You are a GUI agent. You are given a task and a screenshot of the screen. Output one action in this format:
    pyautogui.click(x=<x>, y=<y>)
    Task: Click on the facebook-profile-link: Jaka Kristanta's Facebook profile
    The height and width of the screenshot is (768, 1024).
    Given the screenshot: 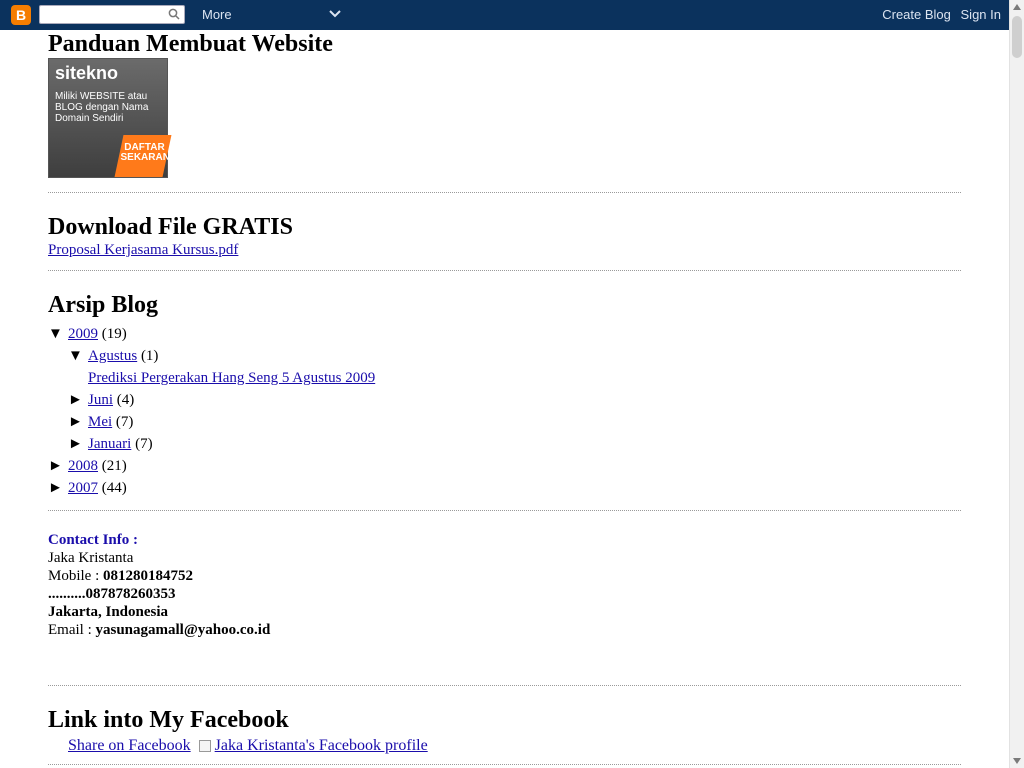 What is the action you would take?
    pyautogui.click(x=321, y=745)
    